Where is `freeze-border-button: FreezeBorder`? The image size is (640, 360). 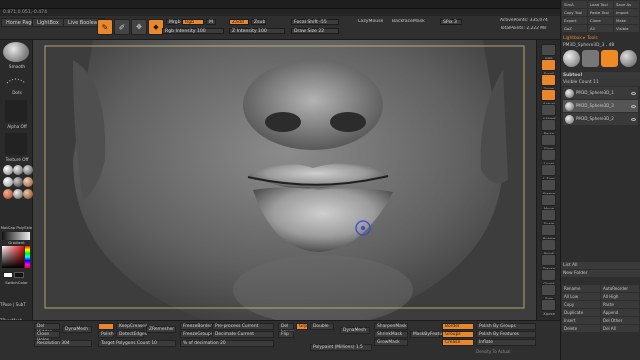
freeze-border-button: FreezeBorder is located at coordinates (196, 326).